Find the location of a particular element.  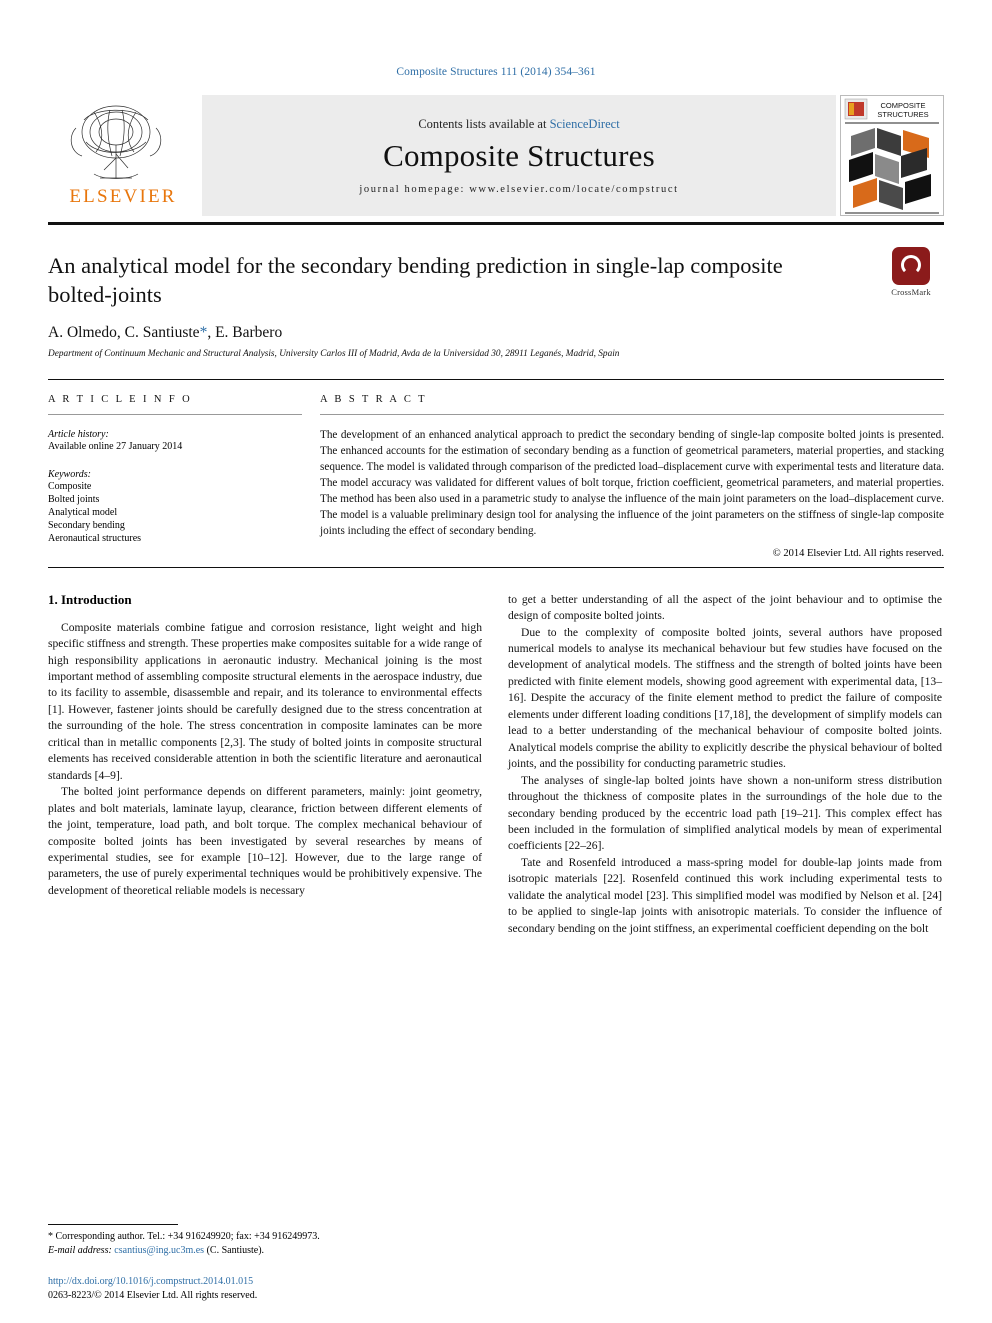

keyword-item: Aeronautical structures is located at coordinates (95, 539).